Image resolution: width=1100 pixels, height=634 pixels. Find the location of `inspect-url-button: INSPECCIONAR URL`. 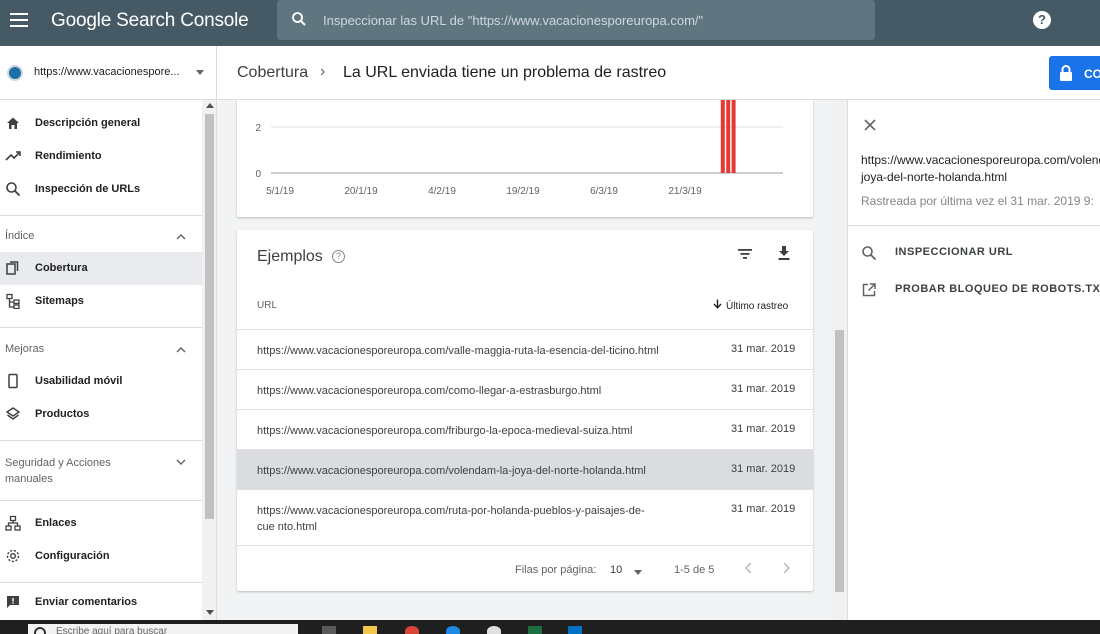

inspect-url-button: INSPECCIONAR URL is located at coordinates (980, 253).